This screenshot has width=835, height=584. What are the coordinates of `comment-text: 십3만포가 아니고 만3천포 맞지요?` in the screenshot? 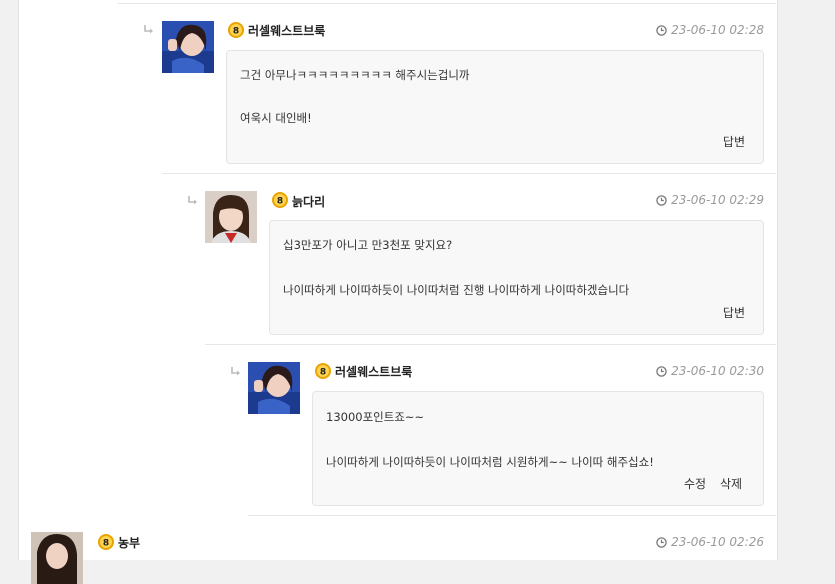 It's located at (368, 245).